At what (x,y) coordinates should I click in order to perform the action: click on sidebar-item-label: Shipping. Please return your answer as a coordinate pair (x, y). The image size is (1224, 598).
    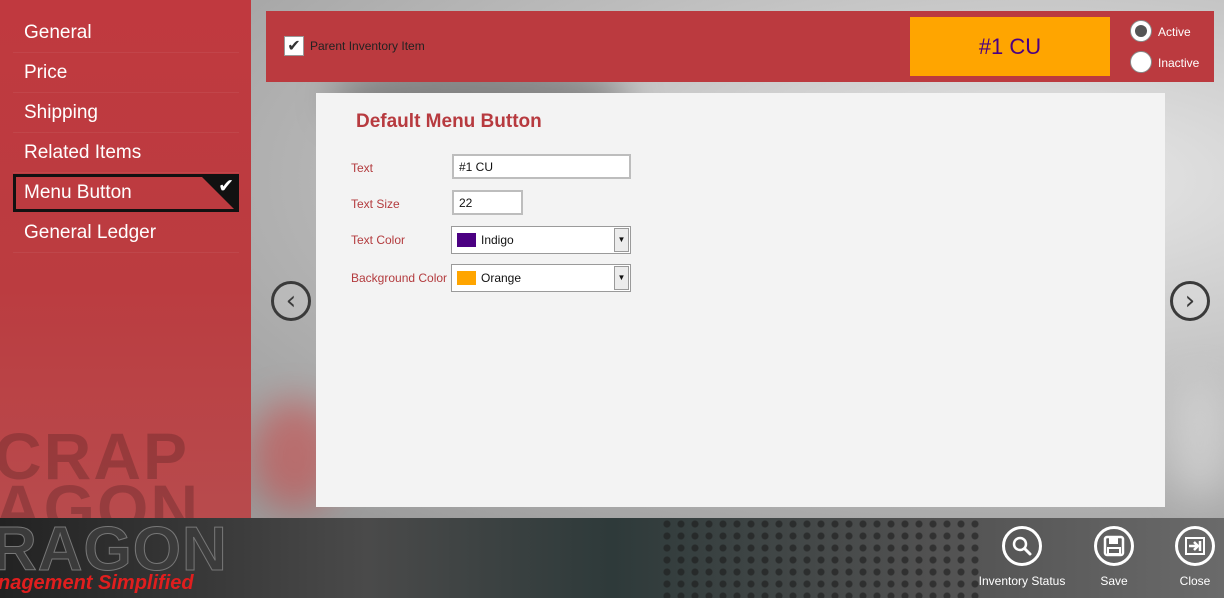
    Looking at the image, I should click on (61, 112).